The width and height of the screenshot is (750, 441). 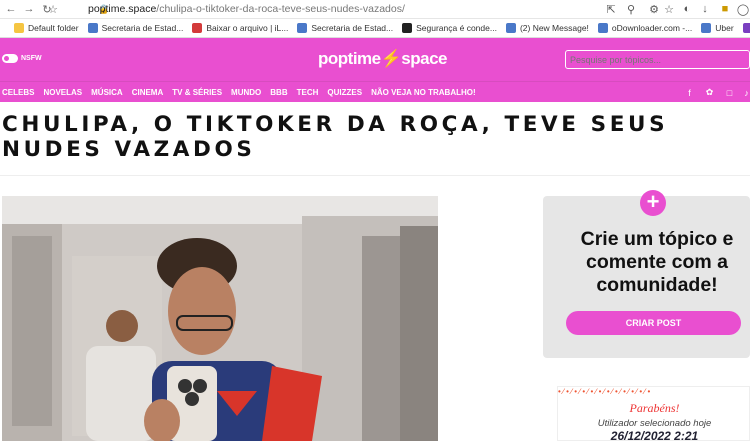 I want to click on site-header: NSFW poptime⚡space, so click(x=375, y=59).